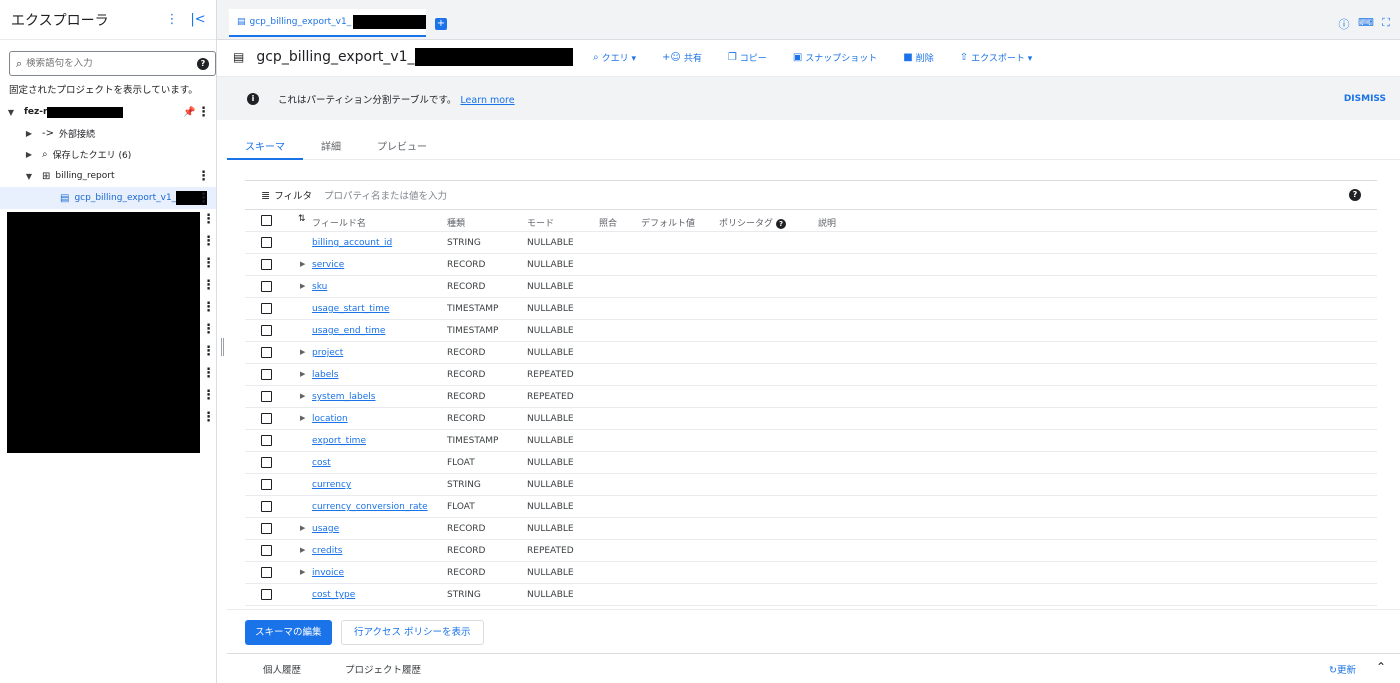 This screenshot has height=683, width=1400. What do you see at coordinates (319, 287) in the screenshot?
I see `field-name-link: sku` at bounding box center [319, 287].